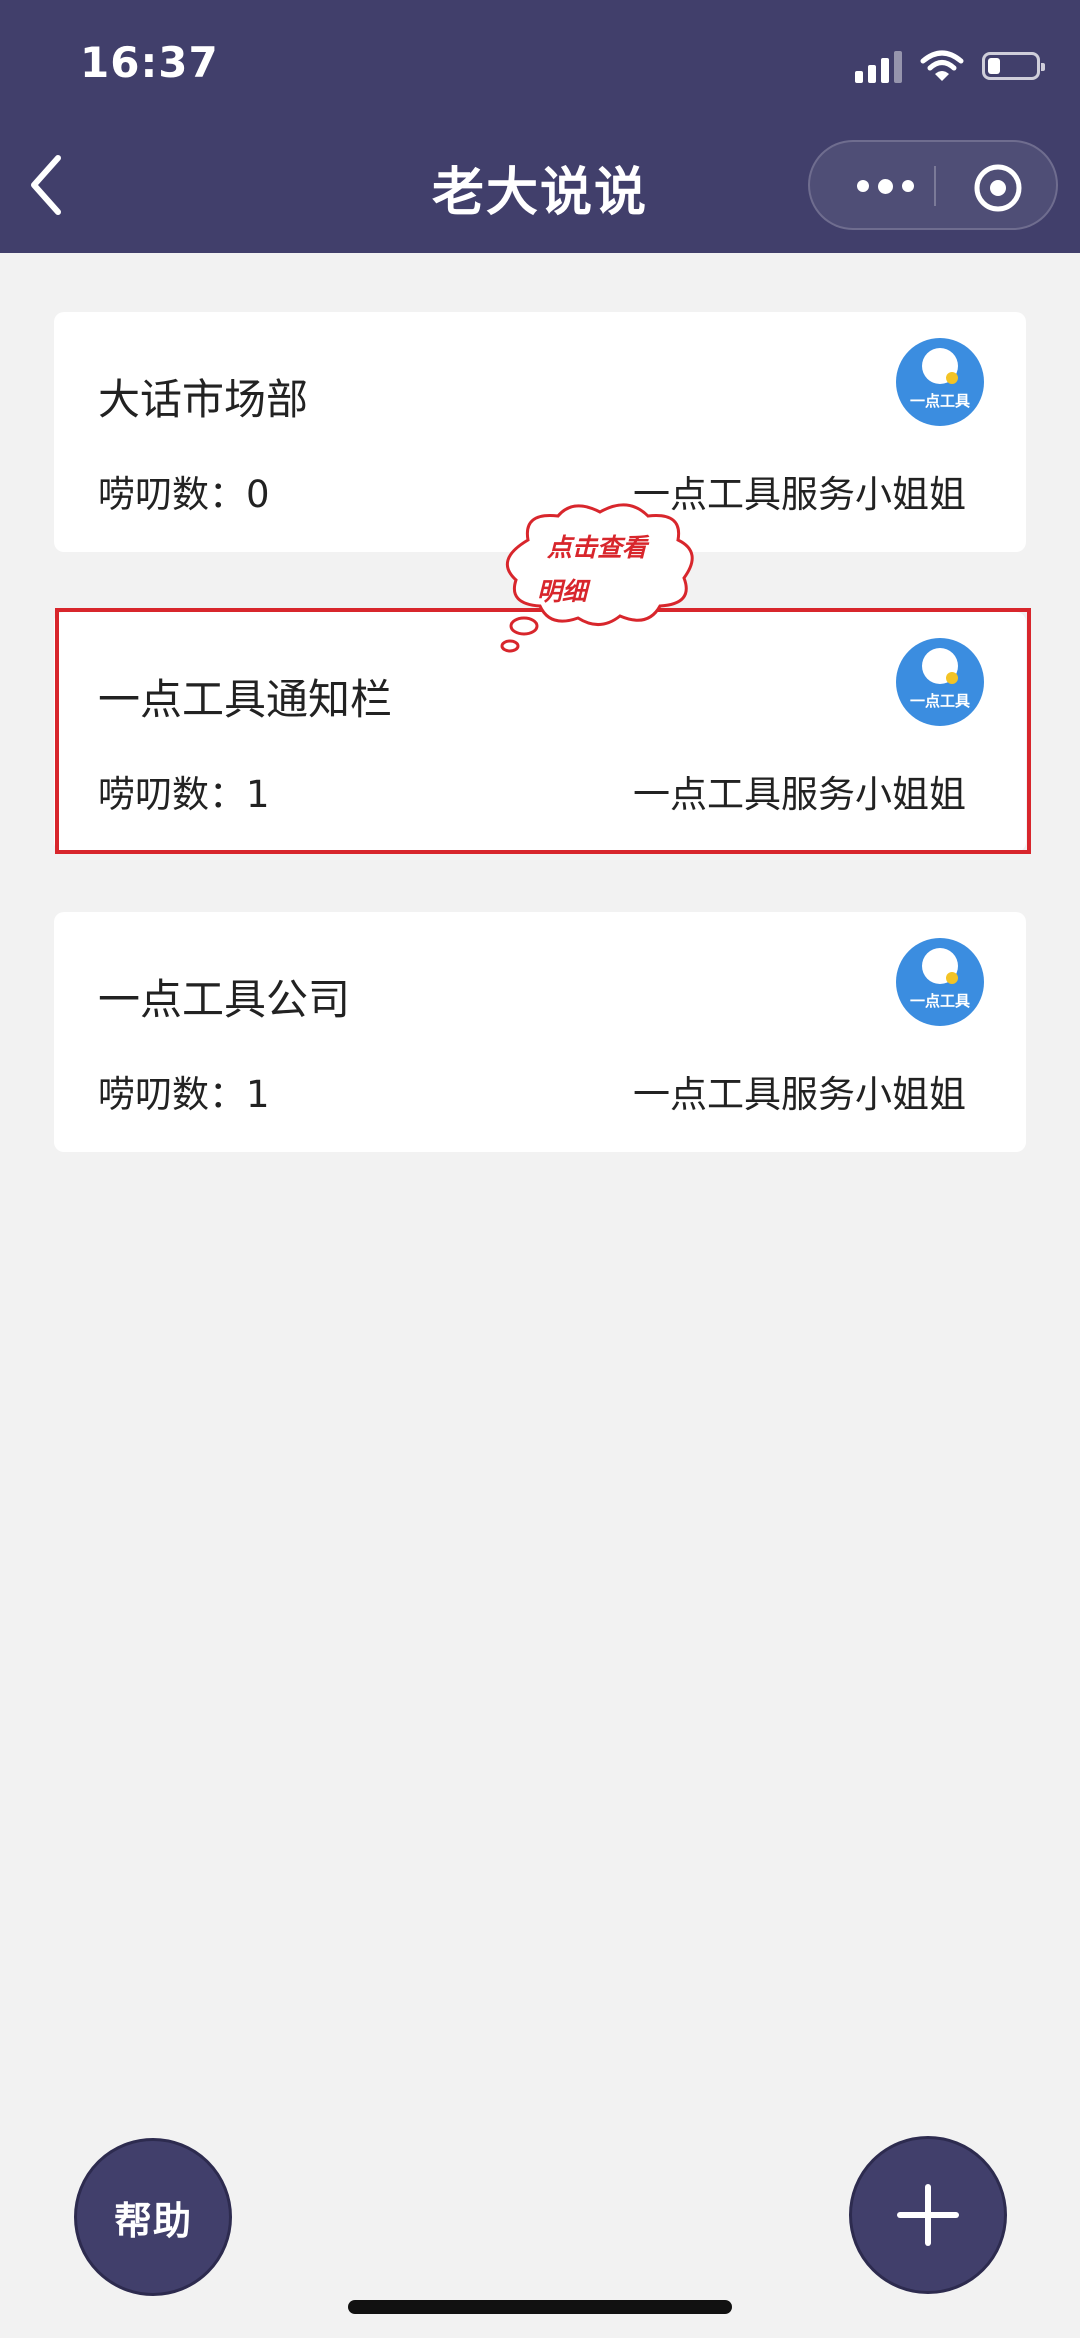 Image resolution: width=1080 pixels, height=2338 pixels. Describe the element at coordinates (184, 1094) in the screenshot. I see `card-count: 唠叨数：1` at that location.